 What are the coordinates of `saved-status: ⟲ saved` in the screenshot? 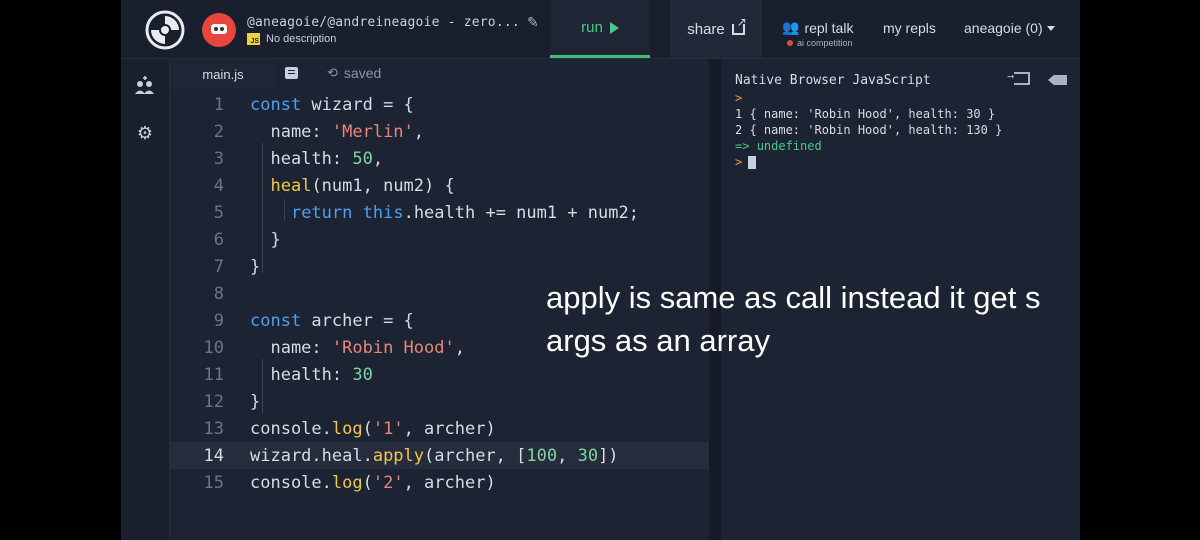 It's located at (354, 73).